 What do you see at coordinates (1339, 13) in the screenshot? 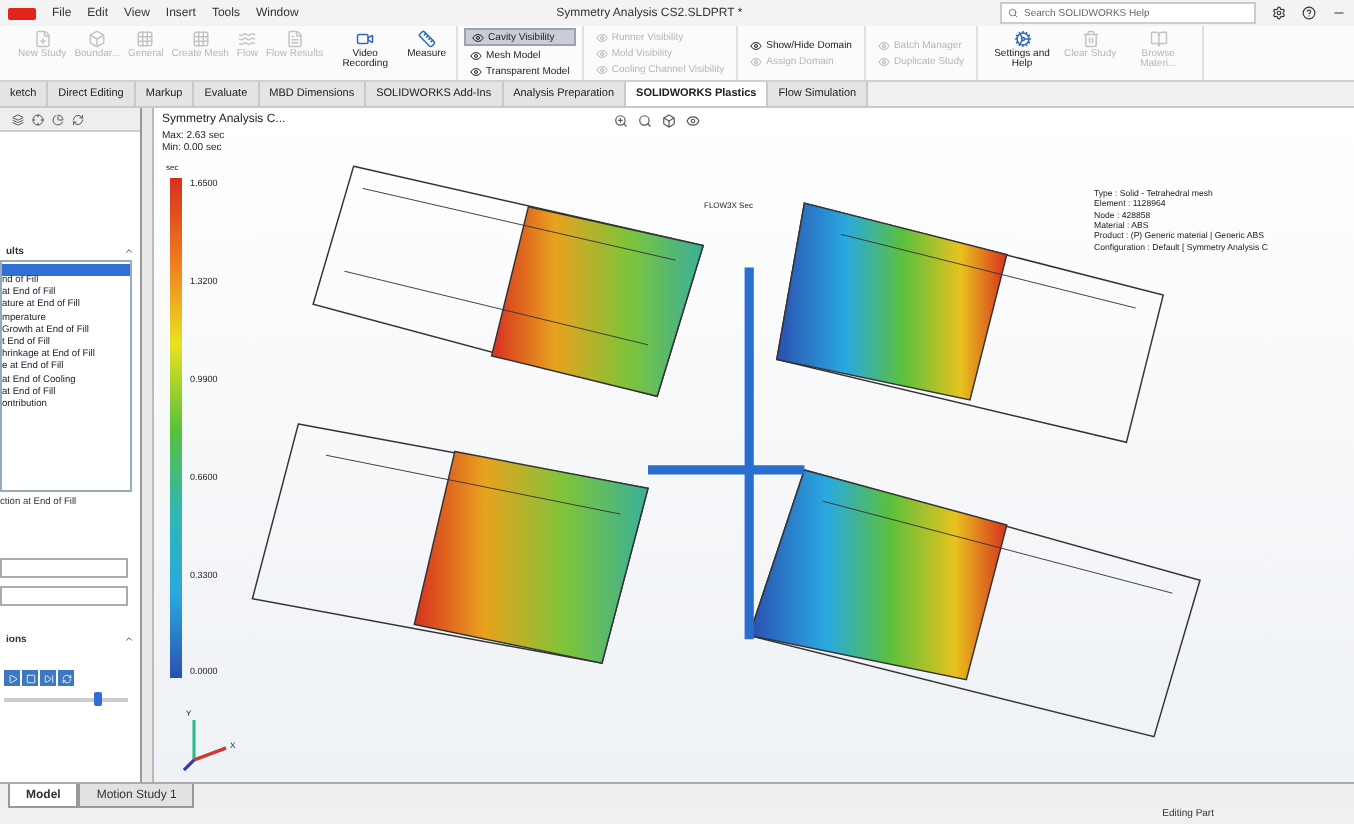
I see `minimize-icon` at bounding box center [1339, 13].